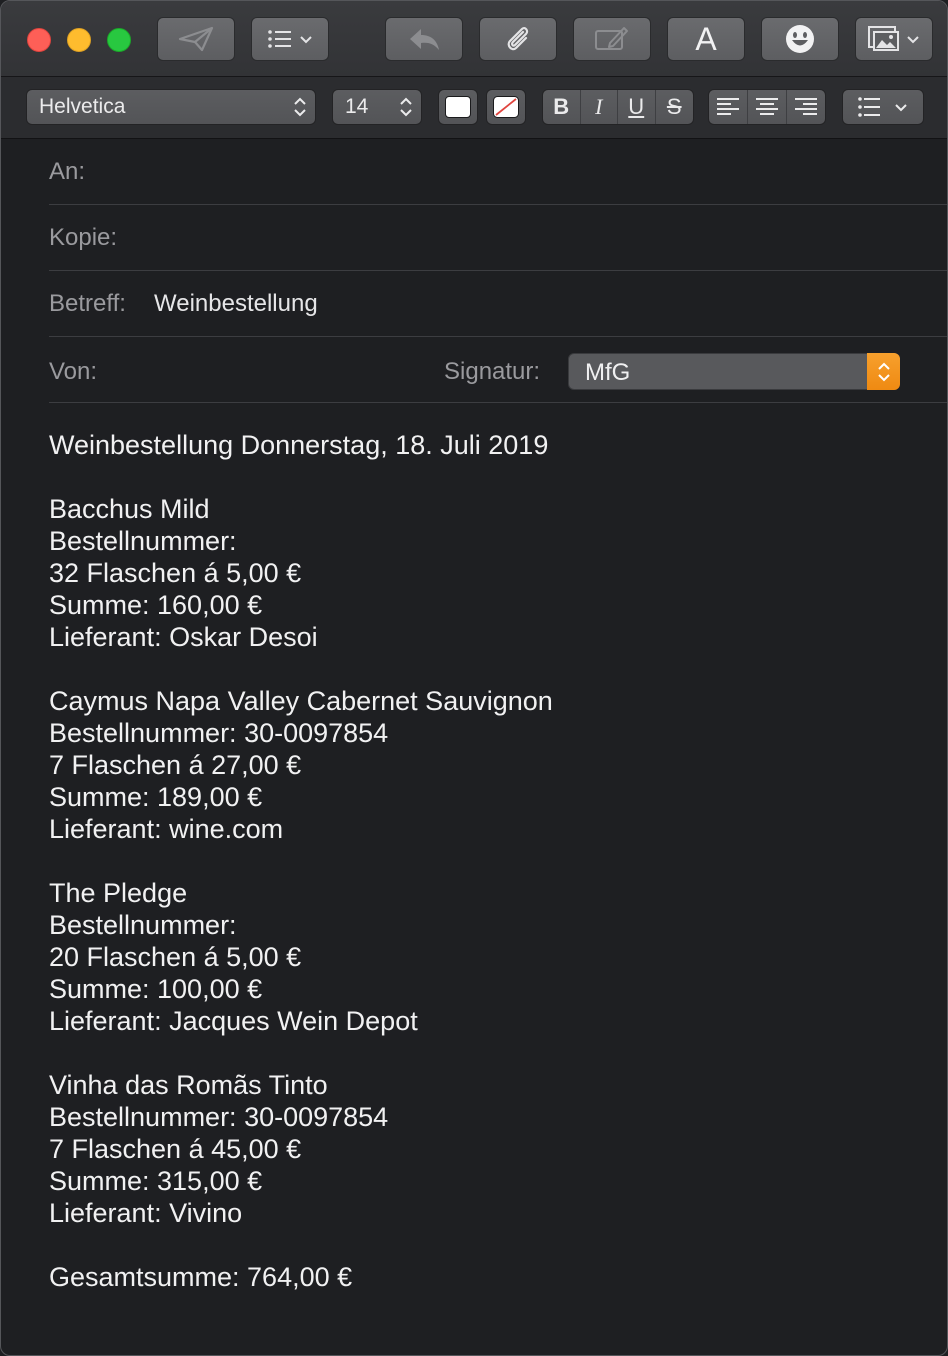 The height and width of the screenshot is (1356, 948). Describe the element at coordinates (175, 573) in the screenshot. I see `order-quantity: 32 Flaschen á 5,00 €` at that location.